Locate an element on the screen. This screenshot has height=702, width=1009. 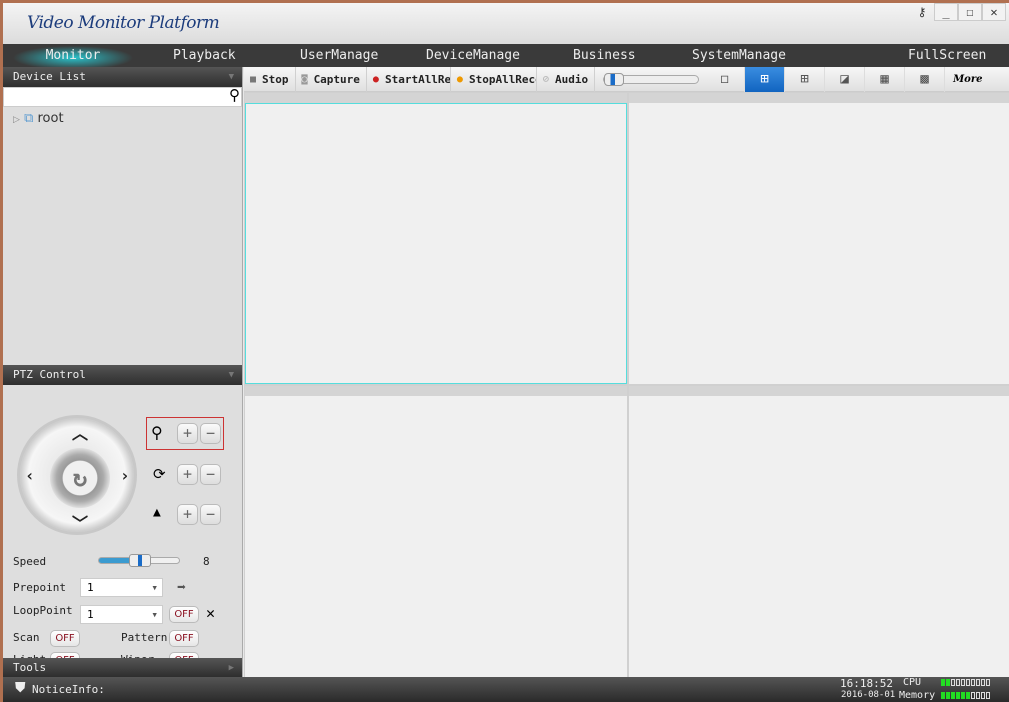
zoom-icon: ⚲ is located at coordinates (157, 432).